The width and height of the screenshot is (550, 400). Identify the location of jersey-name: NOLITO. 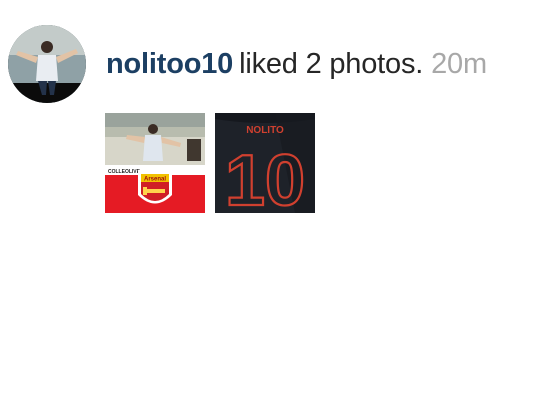
(265, 130).